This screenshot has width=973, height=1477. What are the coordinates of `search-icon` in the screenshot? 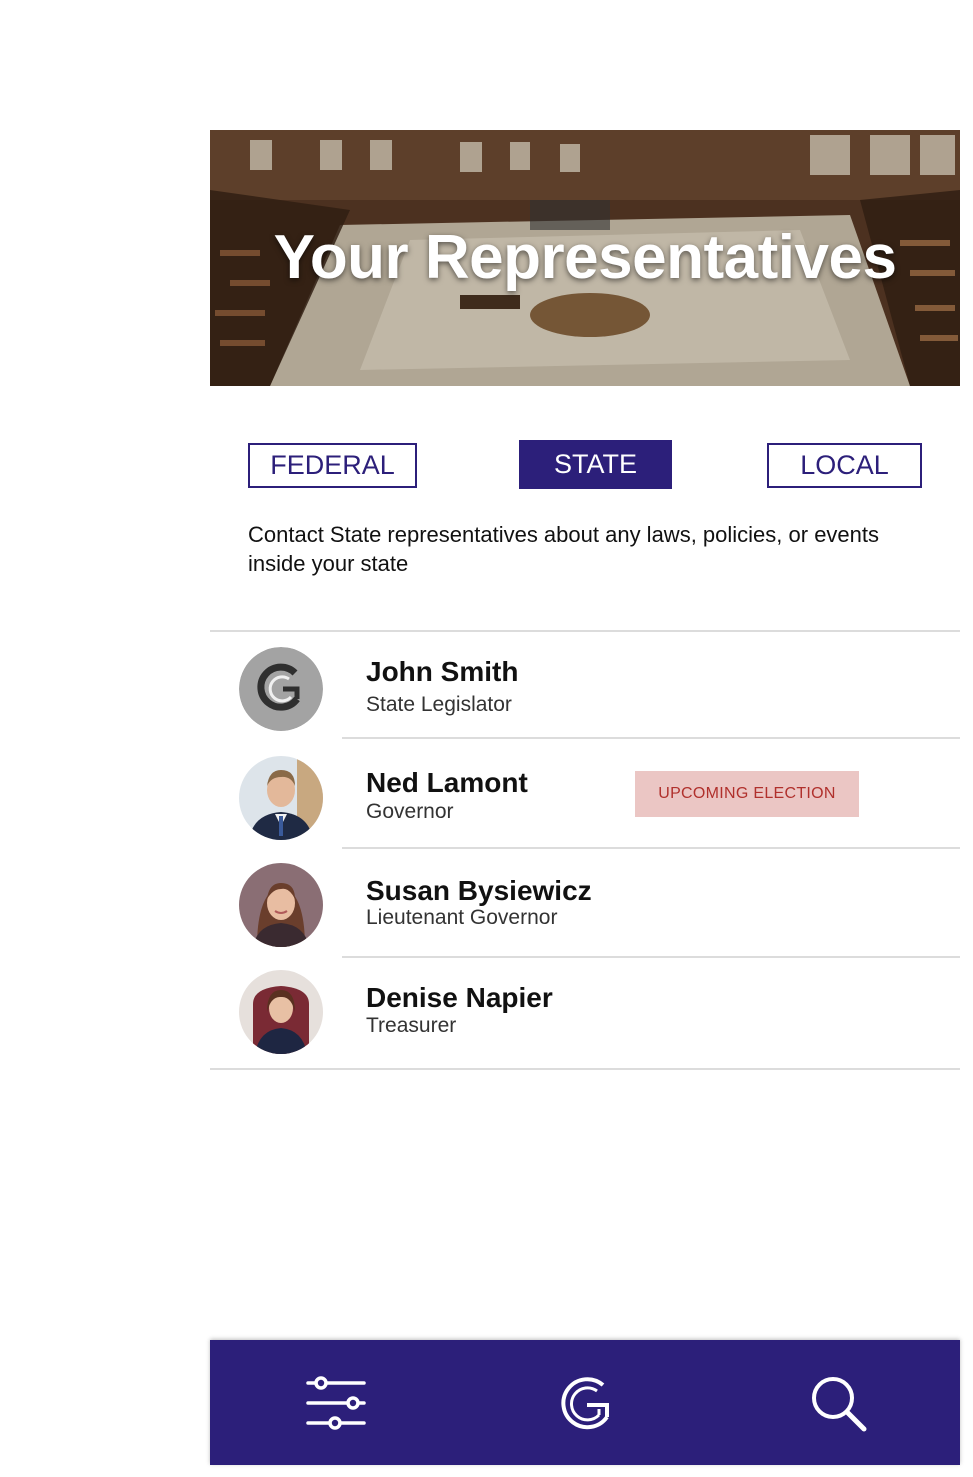 It's located at (839, 1404).